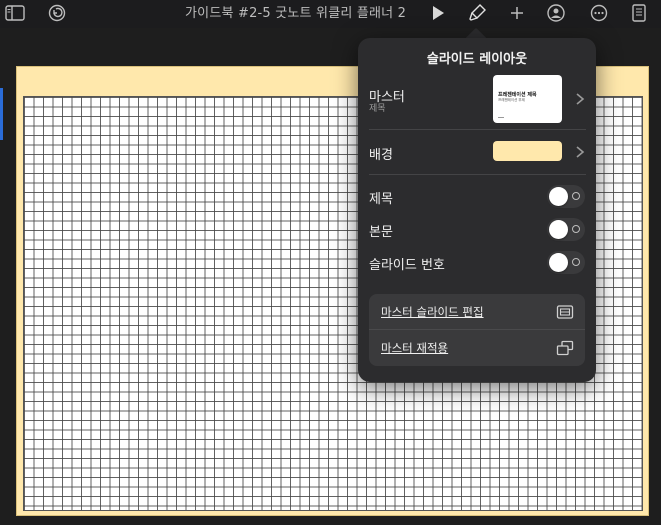 The width and height of the screenshot is (661, 525). Describe the element at coordinates (501, 117) in the screenshot. I see `thumbnail-footer-mark` at that location.